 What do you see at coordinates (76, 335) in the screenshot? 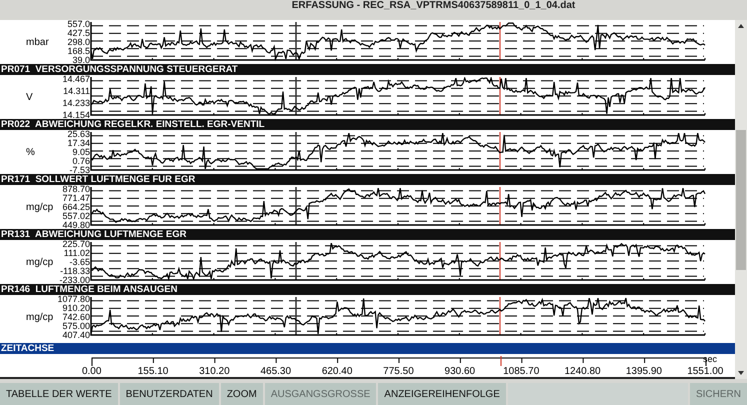
I see `axis-tick-label: 407.40` at bounding box center [76, 335].